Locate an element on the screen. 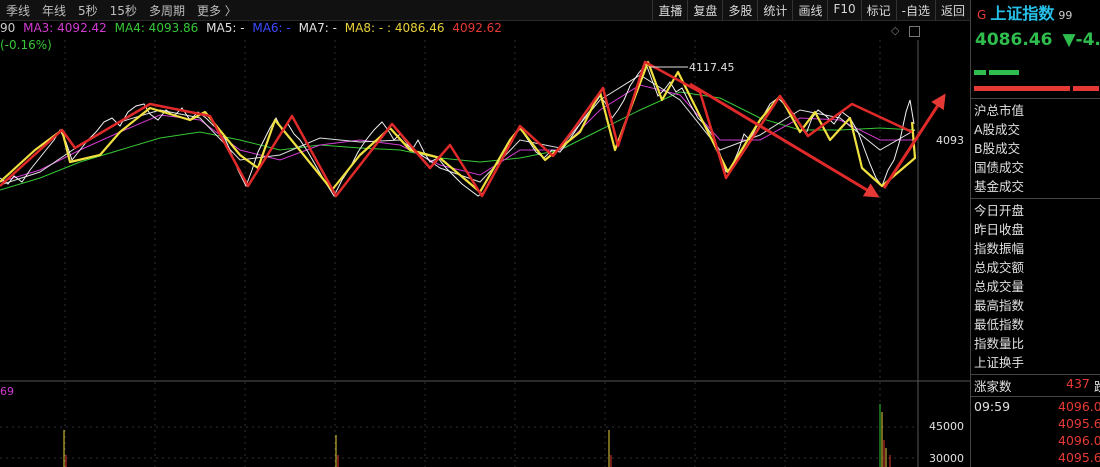 This screenshot has height=467, width=1100. diamond-icon: ◇ is located at coordinates (895, 30).